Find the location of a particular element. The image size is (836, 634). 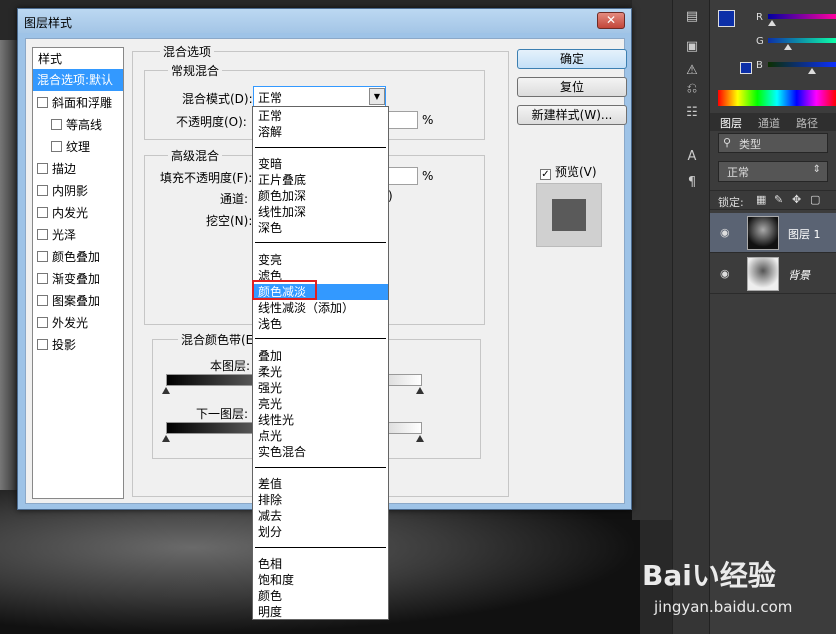

blend-option: 减去 is located at coordinates (320, 516).